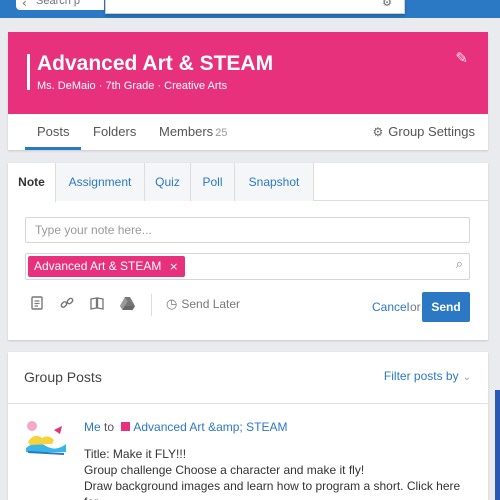  I want to click on recipients-field: Advanced Art & STEAM × ⌕, so click(247, 266).